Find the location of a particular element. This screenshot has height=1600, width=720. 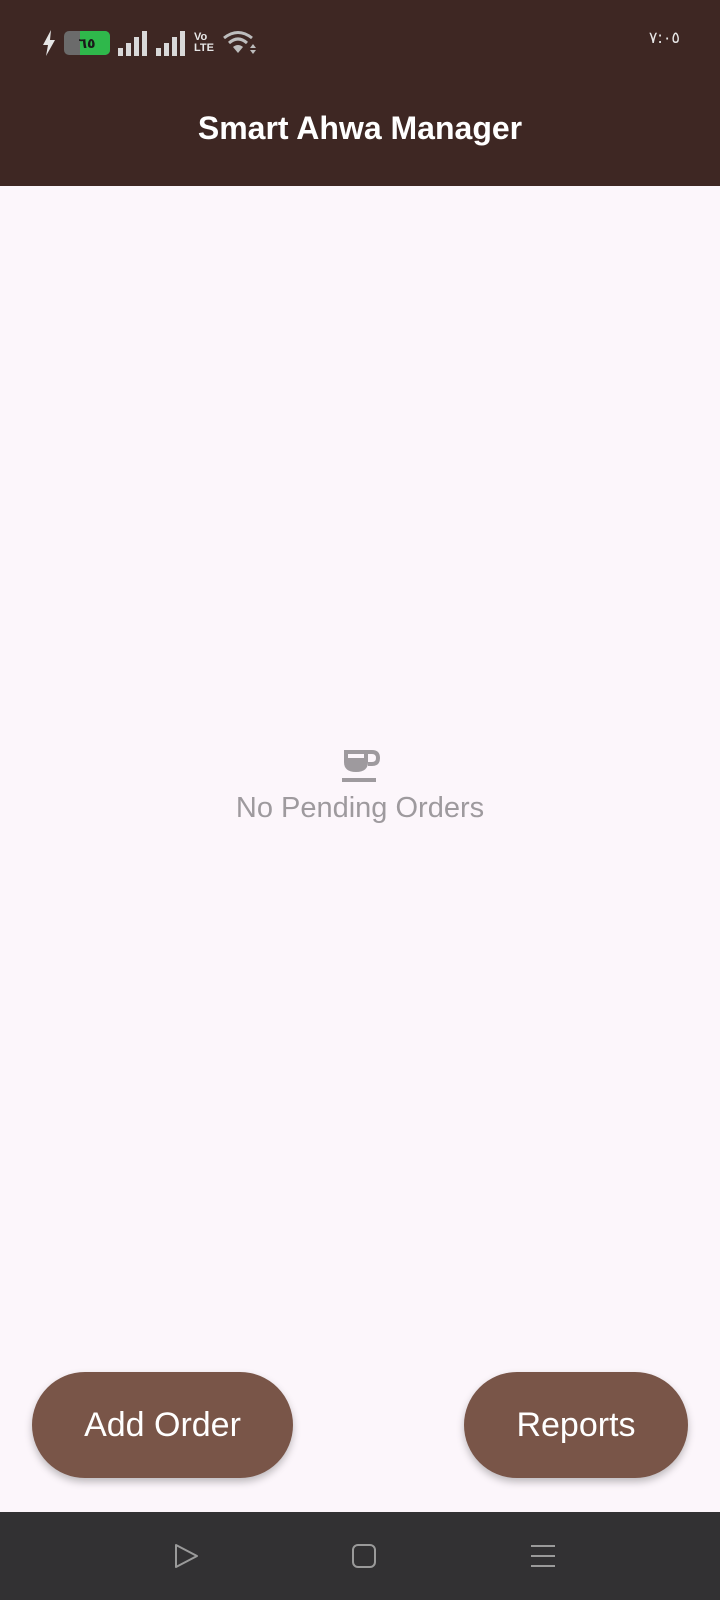

empty-state: No Pending Orders is located at coordinates (360, 785).